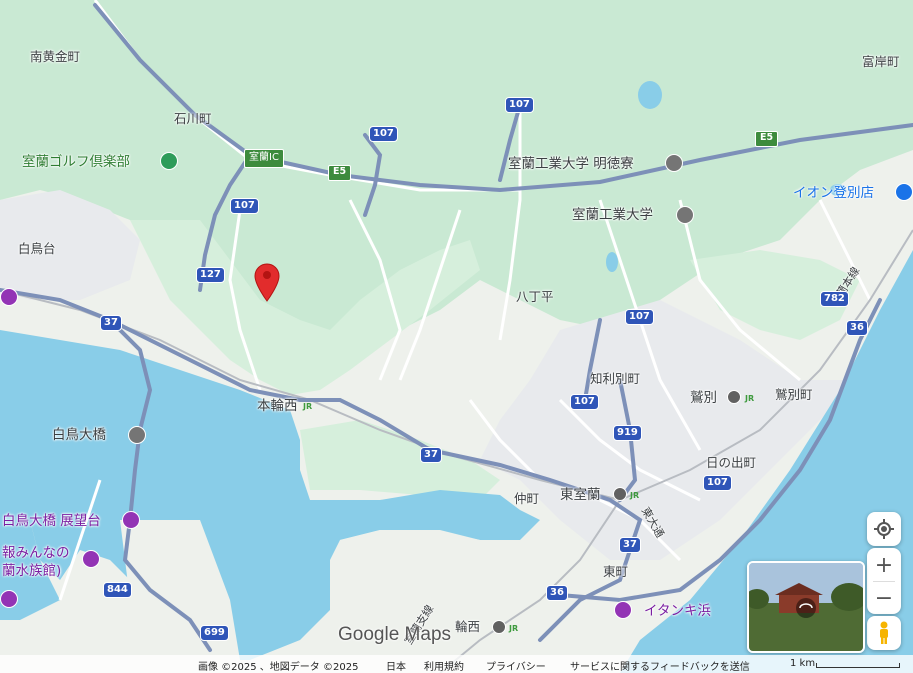  I want to click on place-label: 仲町, so click(526, 499).